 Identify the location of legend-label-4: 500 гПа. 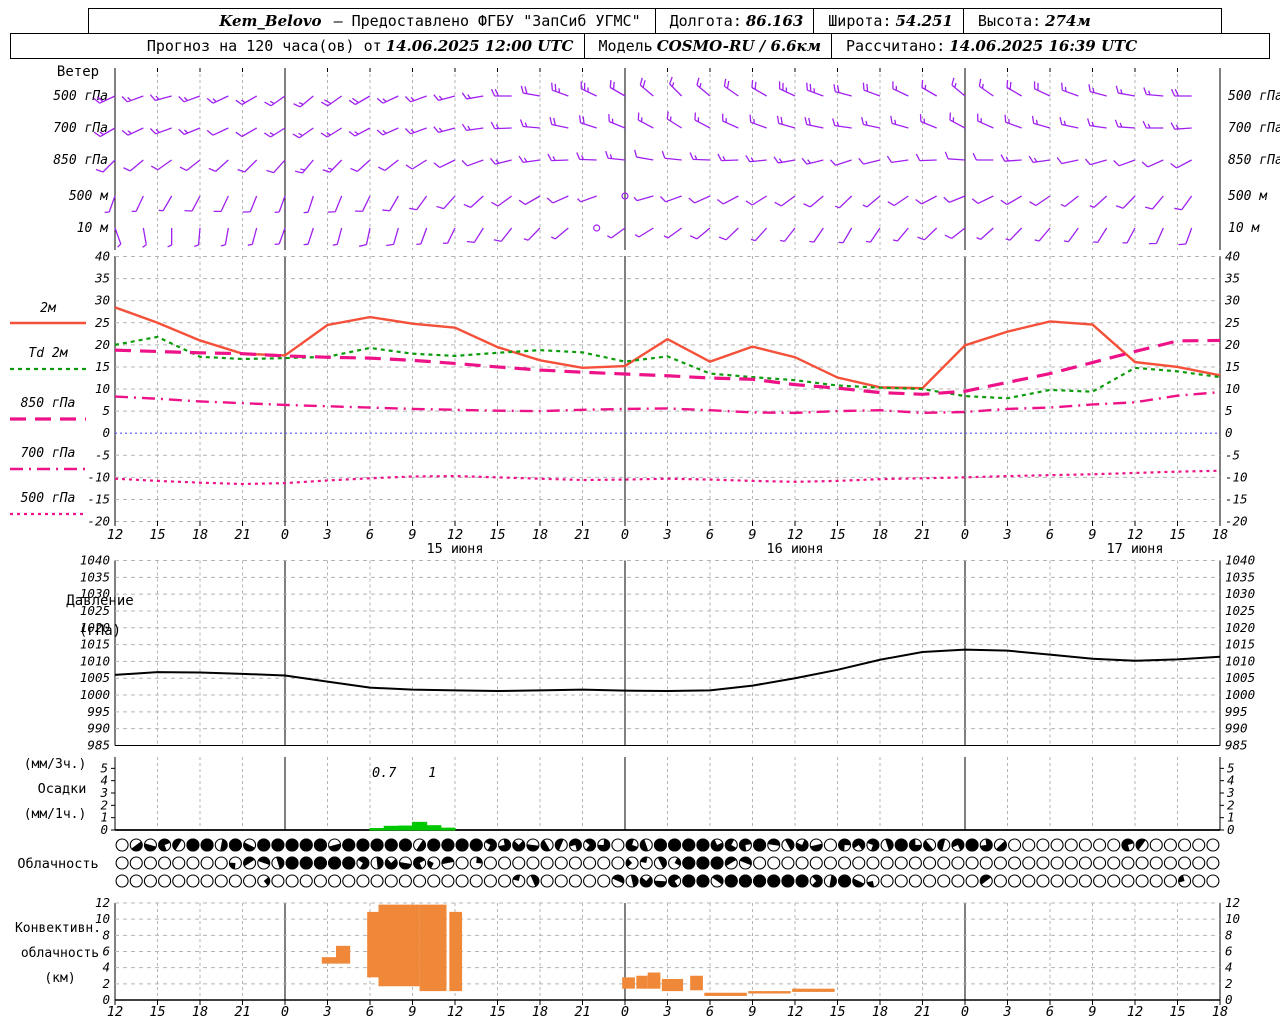
(48, 498).